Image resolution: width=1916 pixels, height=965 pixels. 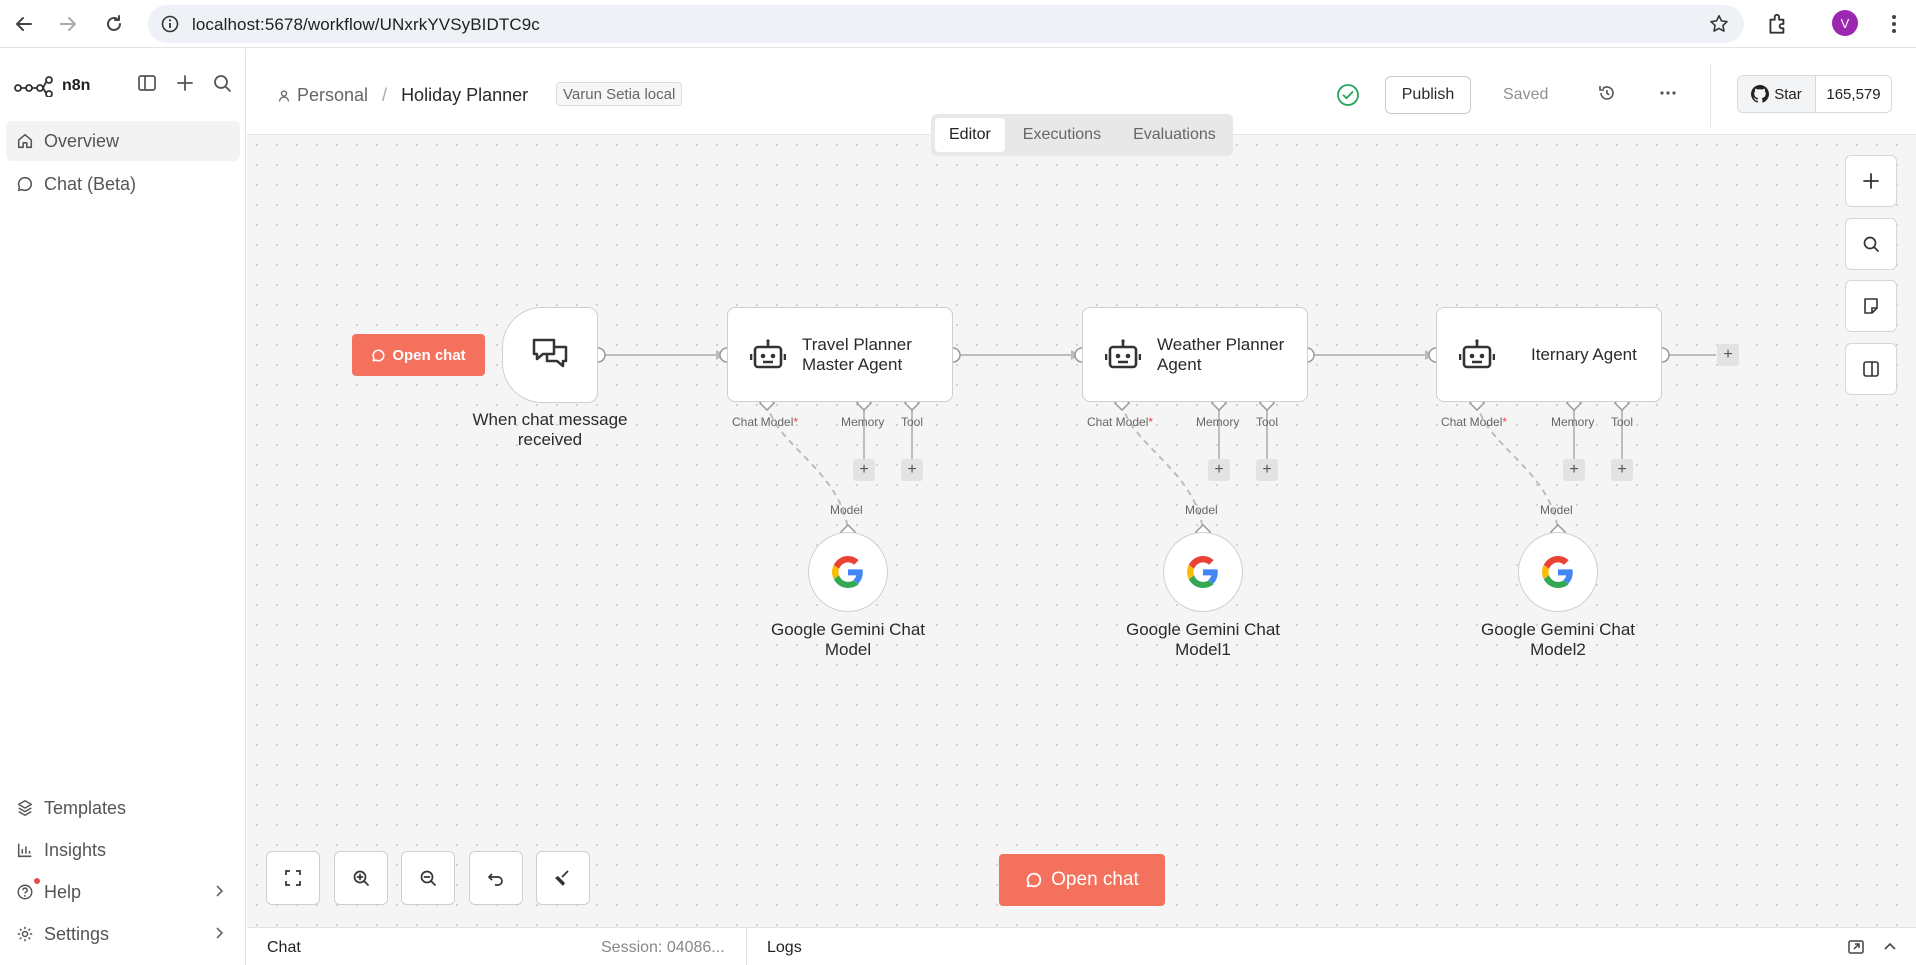 I want to click on model-label-line2: Model2, so click(x=1558, y=649).